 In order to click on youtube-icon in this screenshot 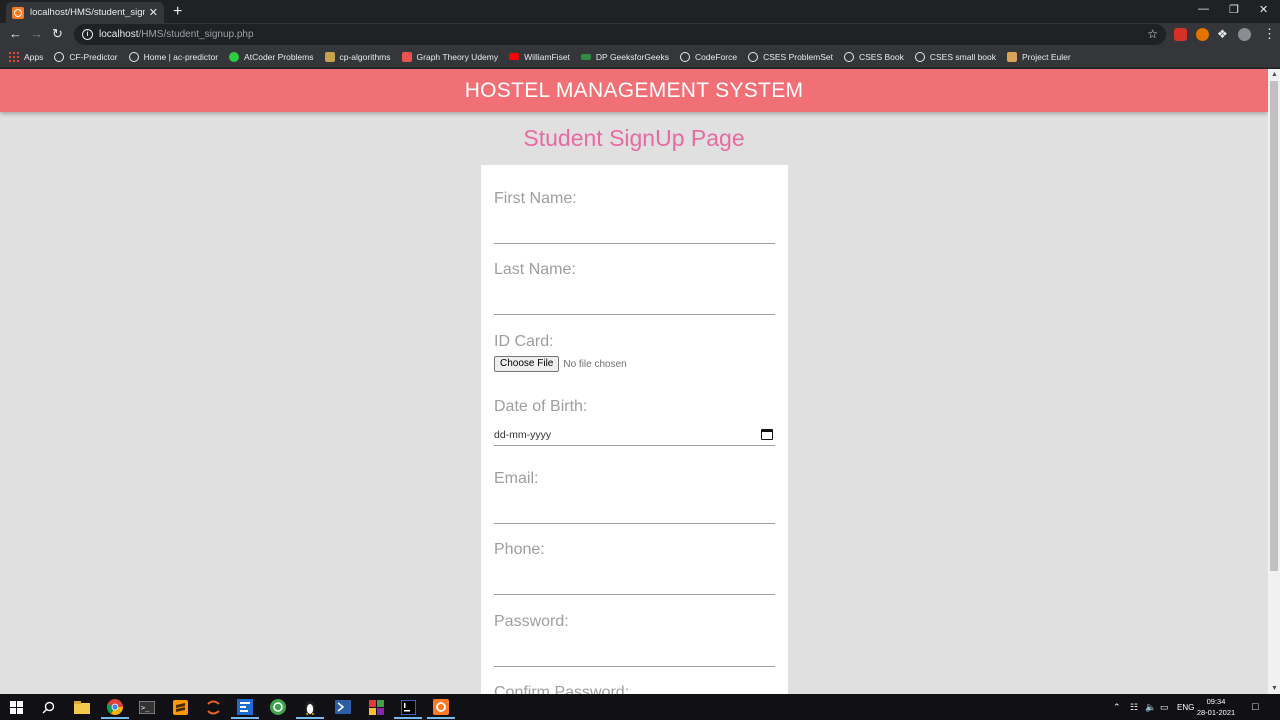, I will do `click(514, 56)`.